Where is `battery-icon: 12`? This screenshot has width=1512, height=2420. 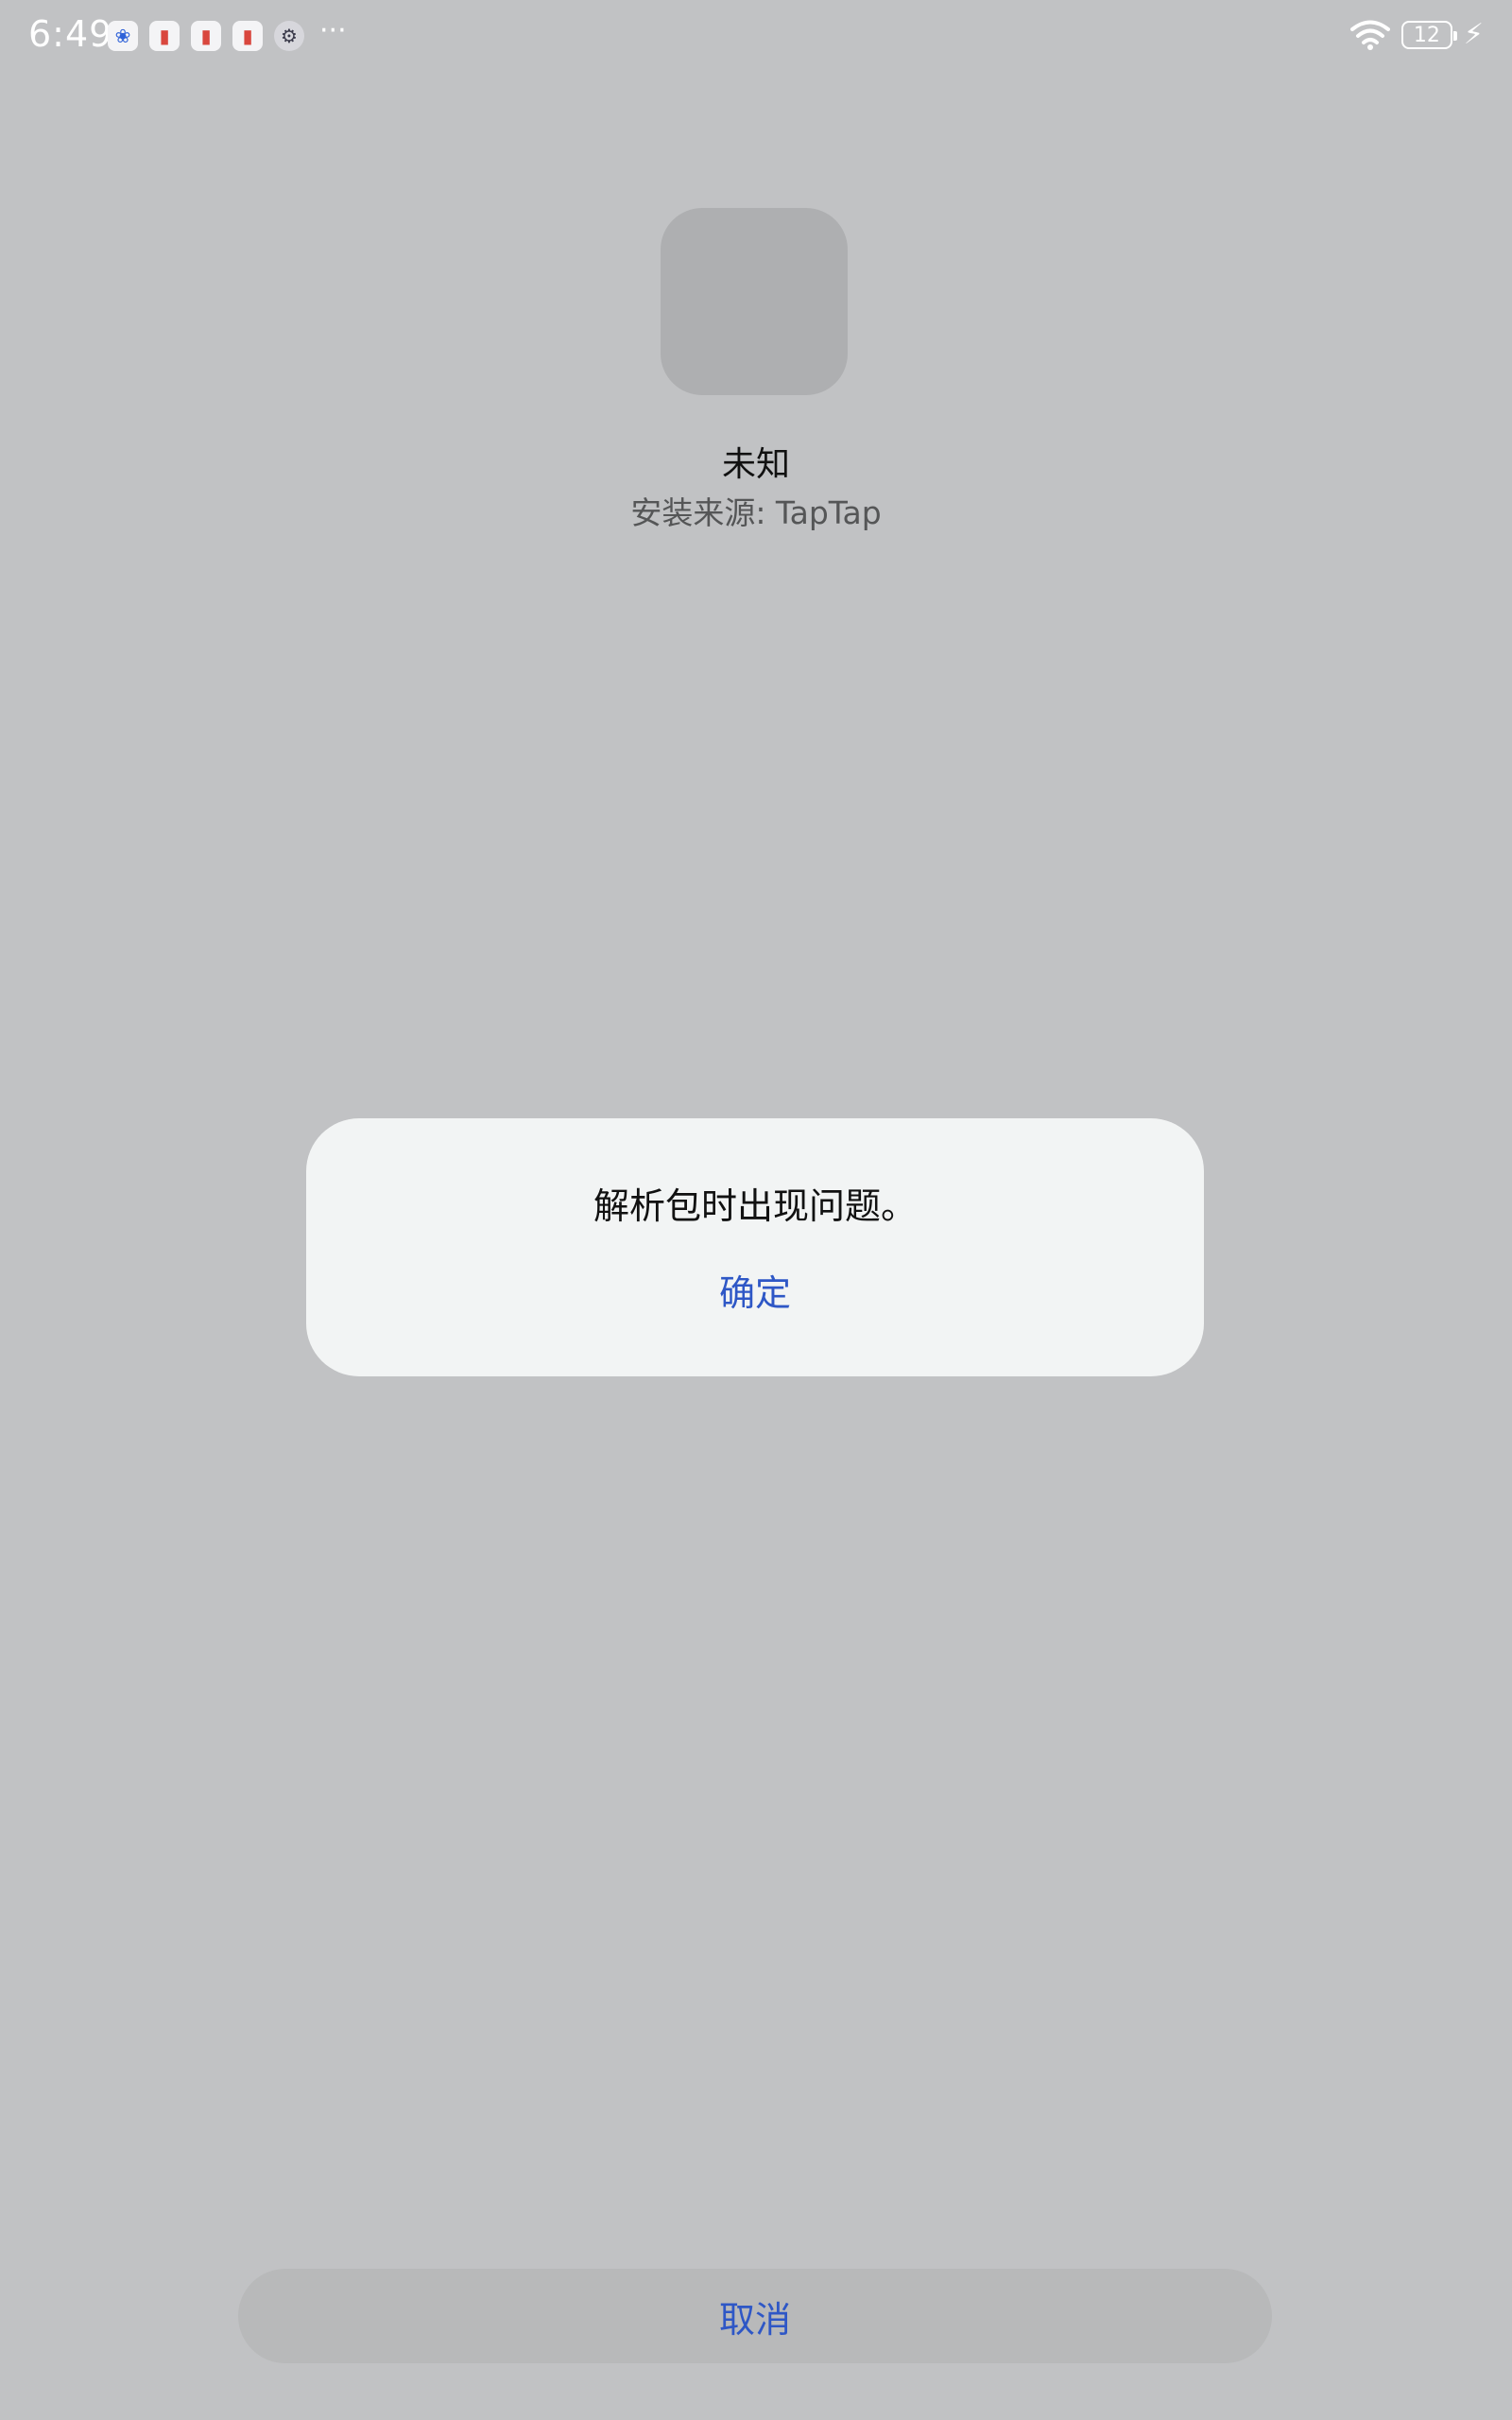
battery-icon: 12 is located at coordinates (1428, 35).